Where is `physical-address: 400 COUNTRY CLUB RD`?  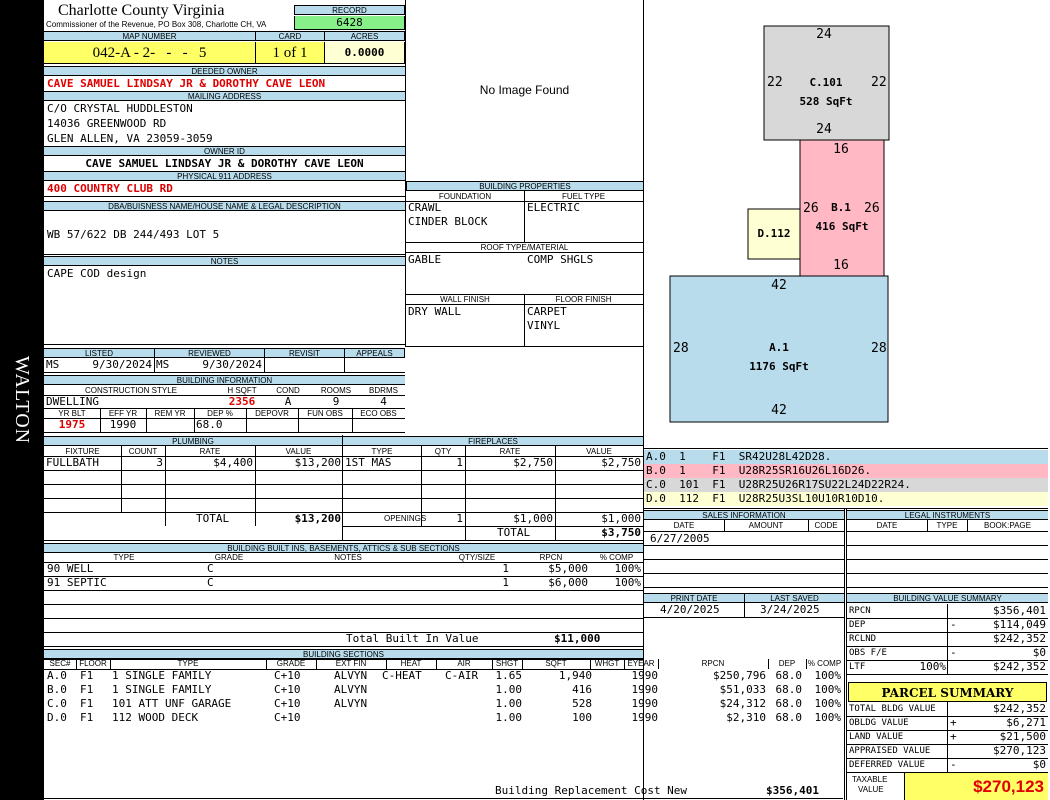
physical-address: 400 COUNTRY CLUB RD is located at coordinates (110, 188).